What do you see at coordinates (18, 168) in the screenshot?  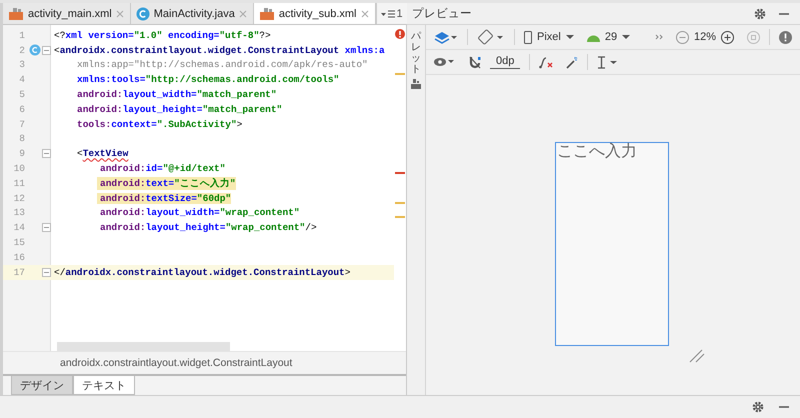 I see `line-number: 10` at bounding box center [18, 168].